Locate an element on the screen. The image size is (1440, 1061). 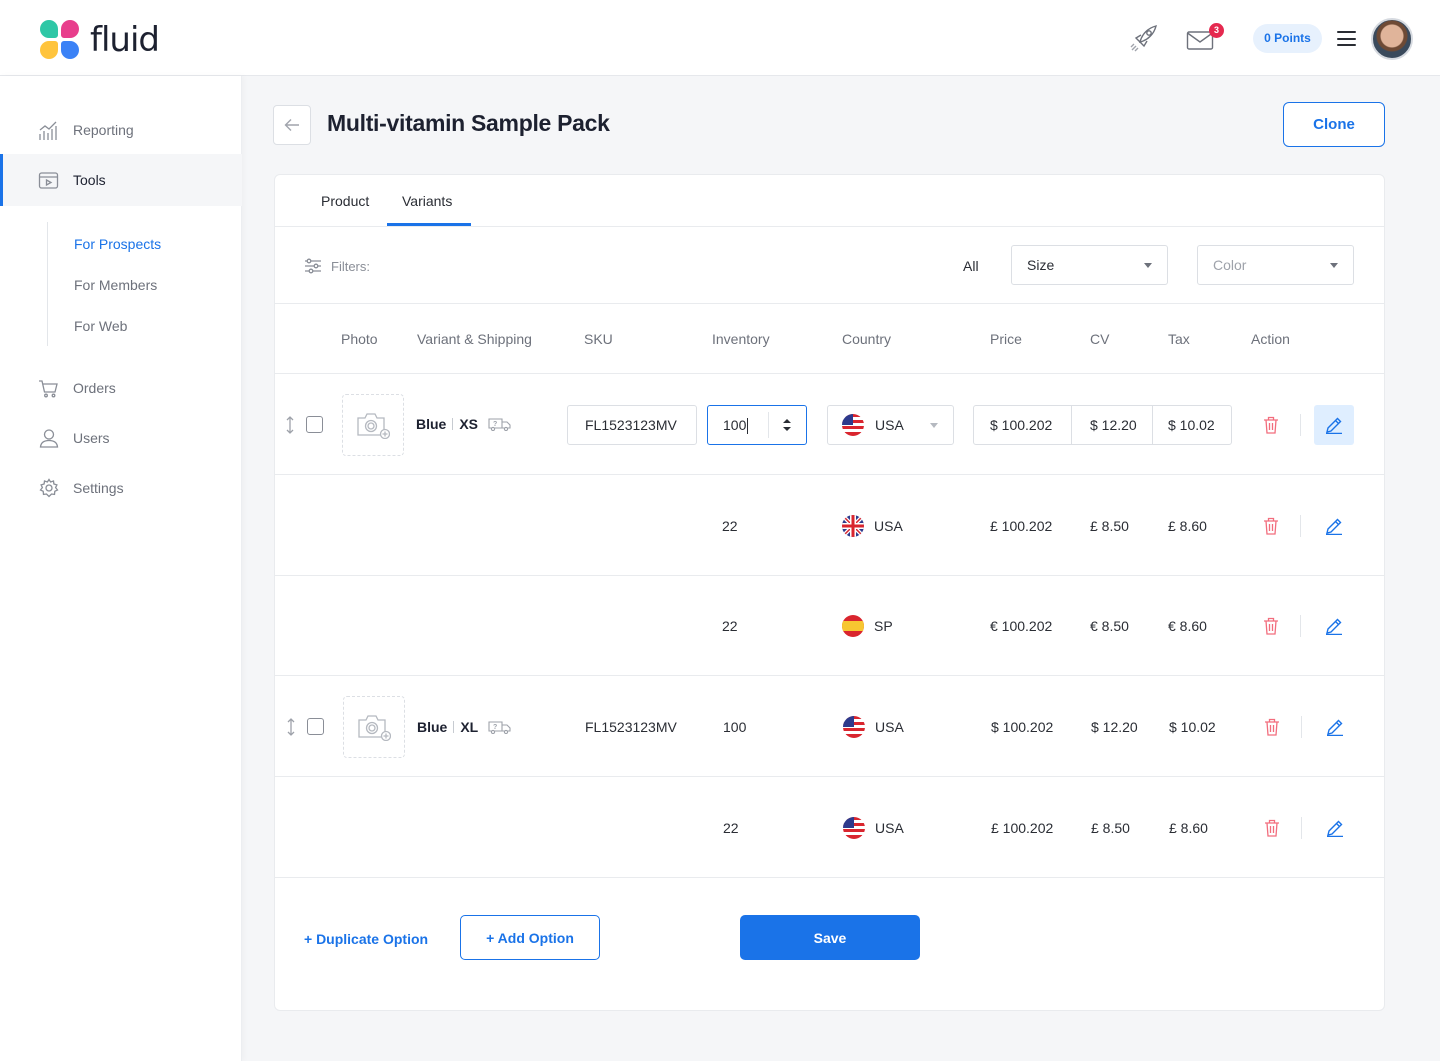
column-header-cv: CV is located at coordinates (1100, 339).